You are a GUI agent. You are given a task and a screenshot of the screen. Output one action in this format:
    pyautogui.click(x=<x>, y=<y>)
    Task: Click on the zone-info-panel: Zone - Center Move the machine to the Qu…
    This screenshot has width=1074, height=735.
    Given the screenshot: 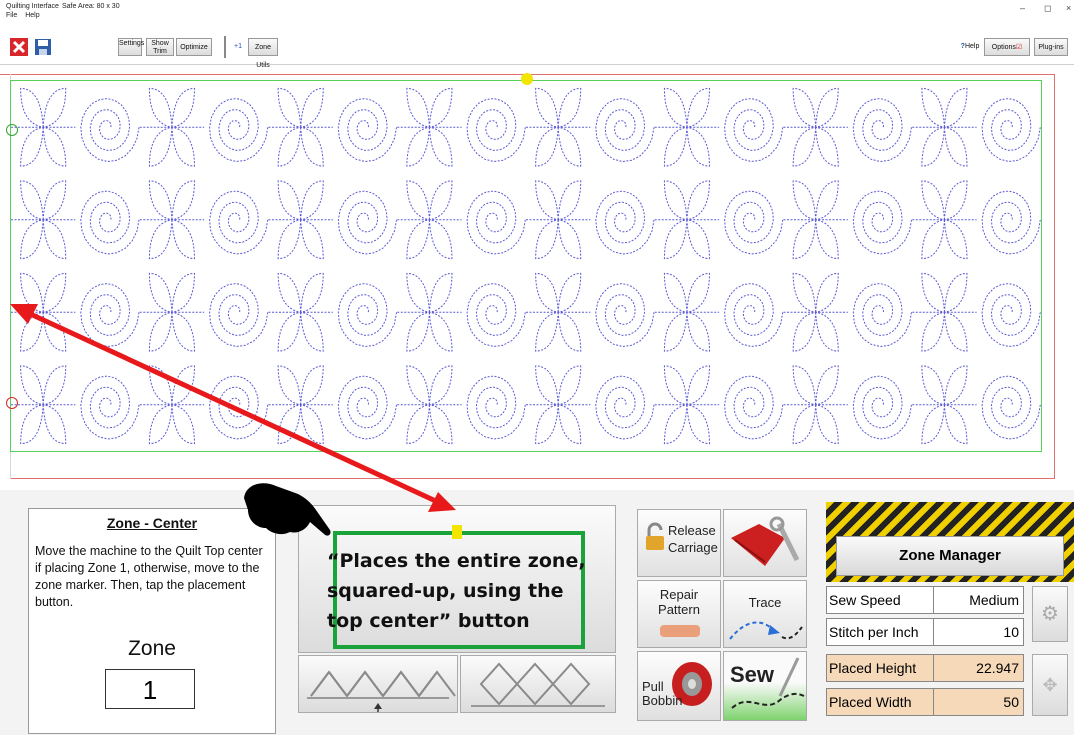 What is the action you would take?
    pyautogui.click(x=152, y=621)
    